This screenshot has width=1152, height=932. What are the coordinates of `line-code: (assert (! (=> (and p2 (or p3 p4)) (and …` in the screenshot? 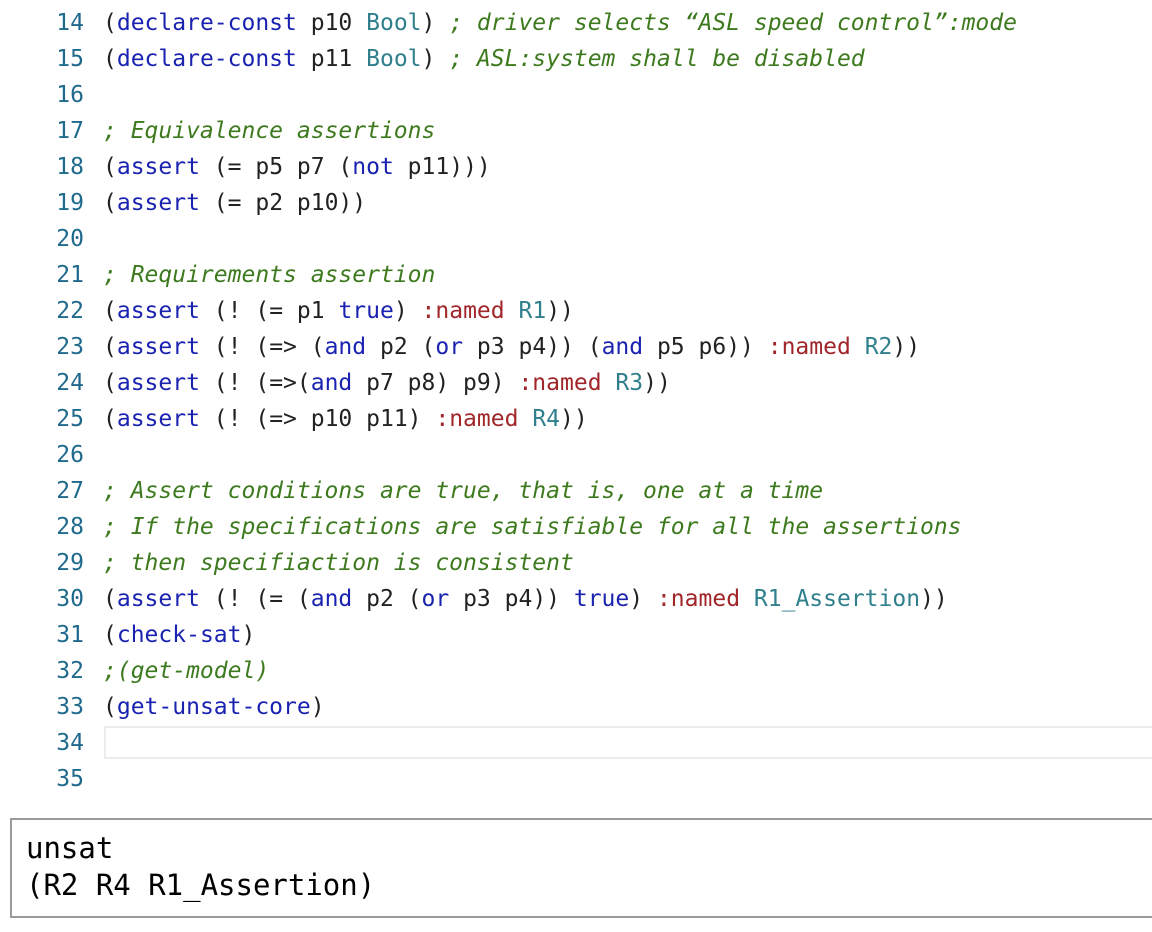 It's located at (511, 347).